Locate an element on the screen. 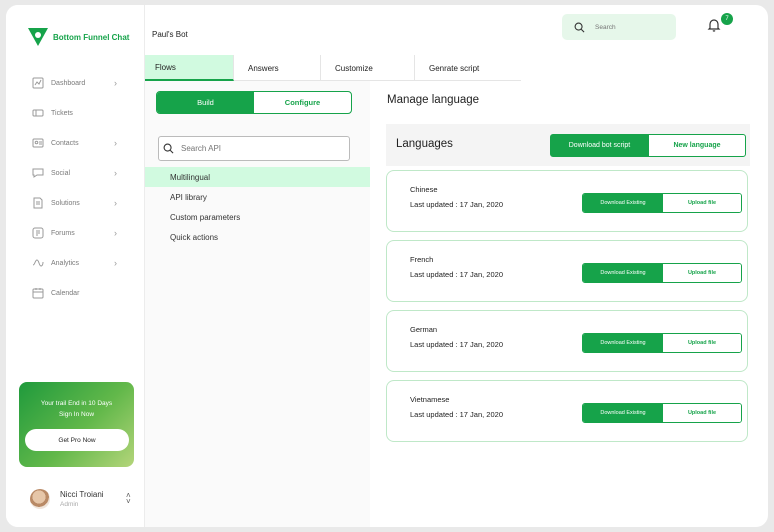 The height and width of the screenshot is (532, 774). list-item-multilingual: Multilingual is located at coordinates (257, 177).